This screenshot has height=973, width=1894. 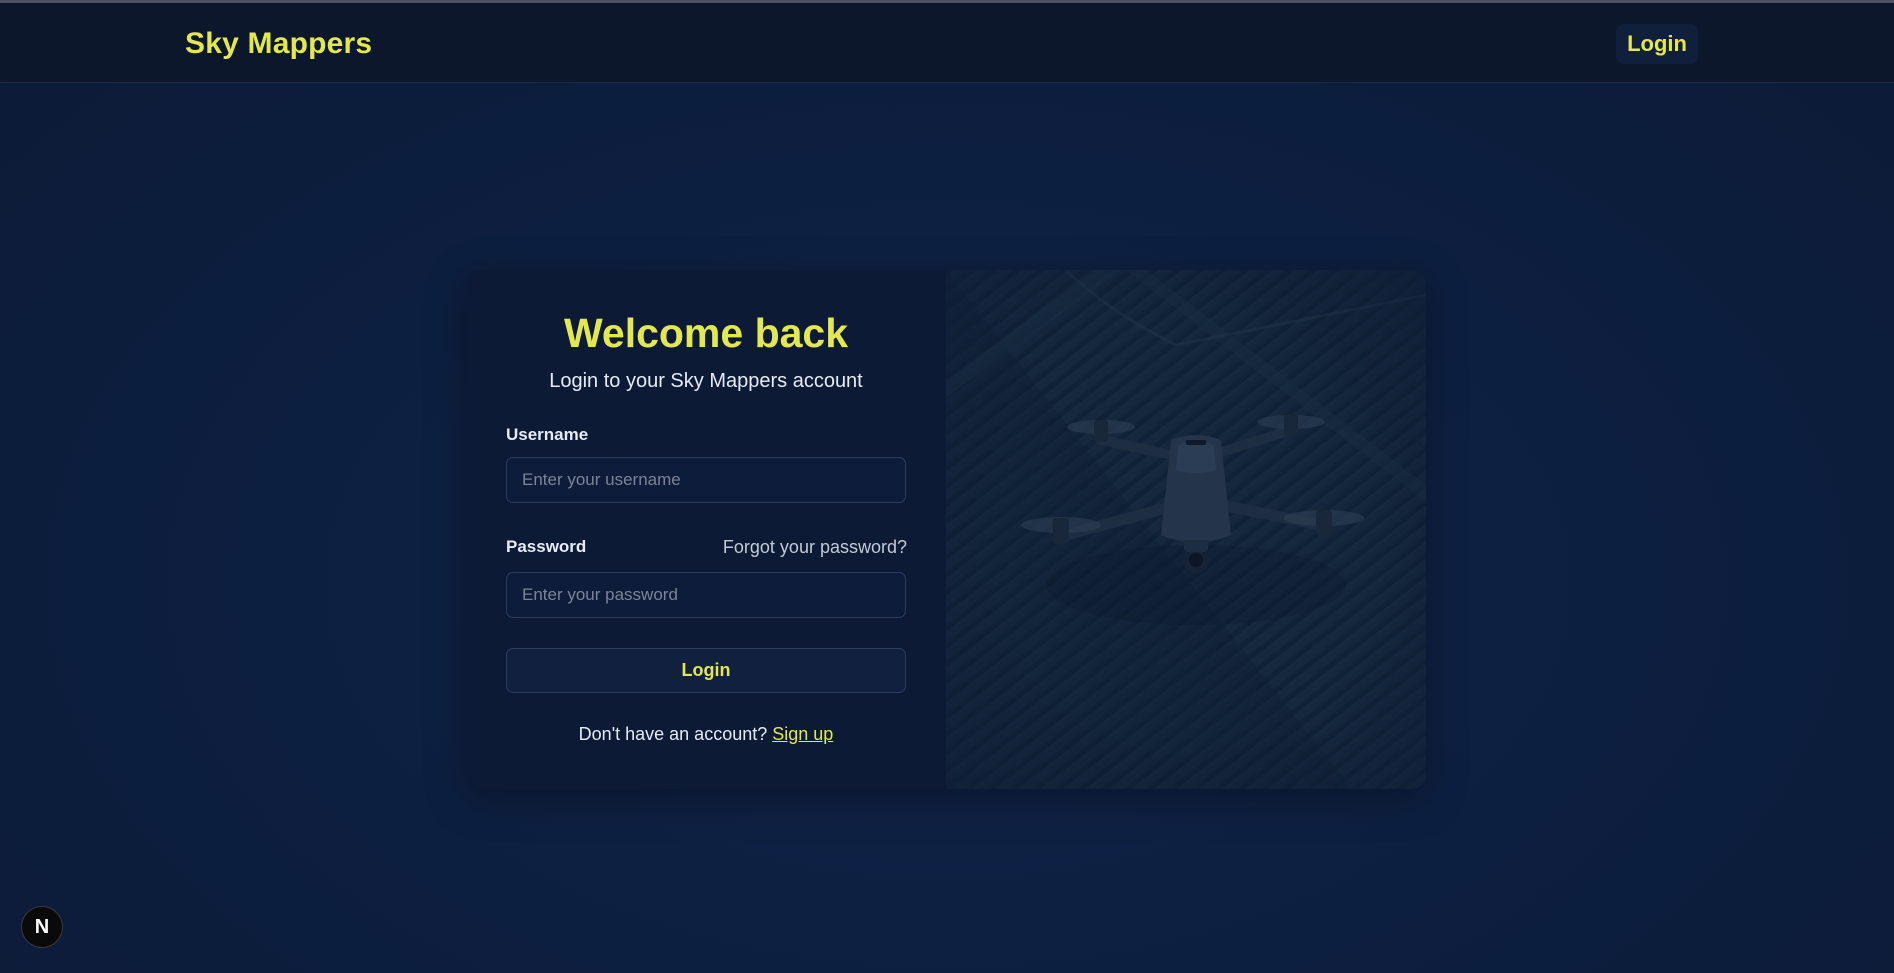 I want to click on username-label: Username, so click(x=547, y=434).